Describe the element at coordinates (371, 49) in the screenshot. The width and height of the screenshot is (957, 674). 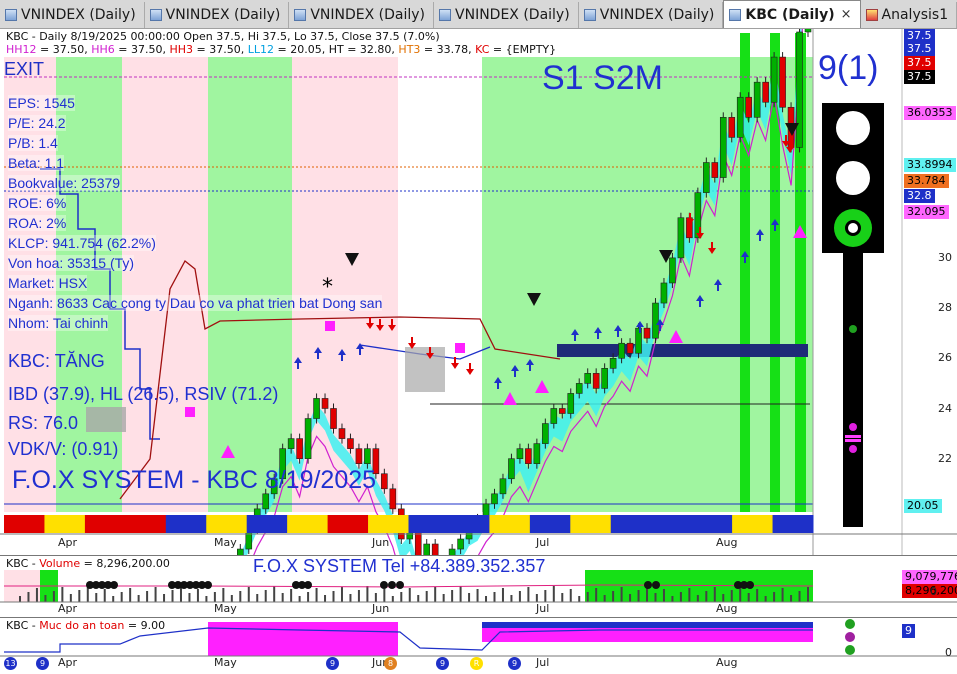
I see `indicator-header-part: = 32.80,` at that location.